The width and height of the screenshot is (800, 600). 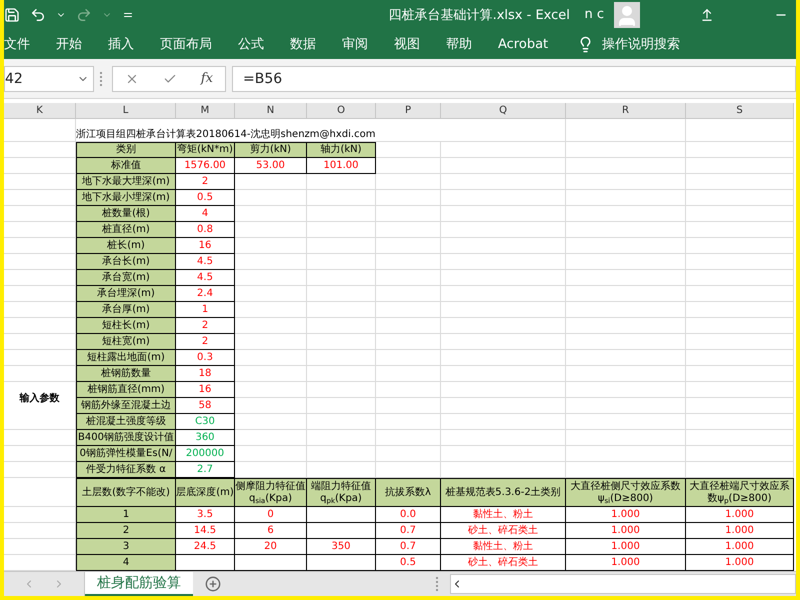 I want to click on table-cell: 钢筋外缘至混凝土边, so click(x=126, y=406).